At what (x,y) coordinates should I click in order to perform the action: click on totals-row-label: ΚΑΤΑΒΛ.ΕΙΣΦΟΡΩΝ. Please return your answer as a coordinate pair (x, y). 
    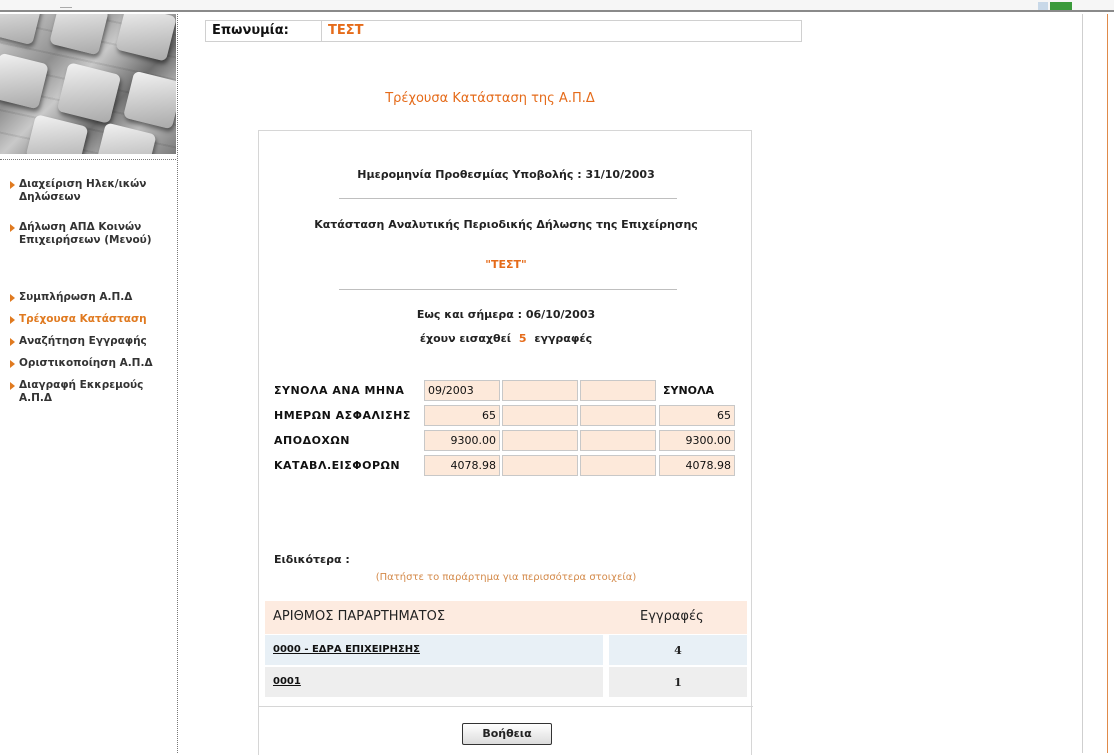
    Looking at the image, I should click on (337, 465).